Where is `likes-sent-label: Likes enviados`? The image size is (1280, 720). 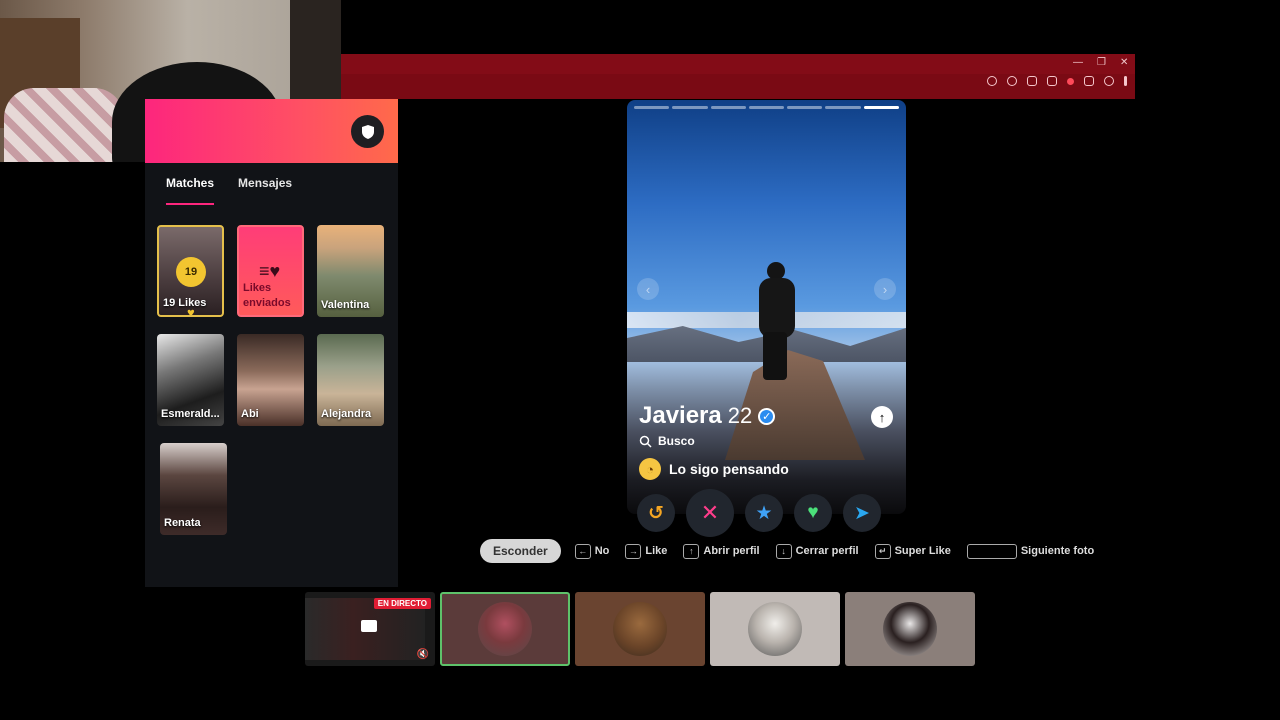 likes-sent-label: Likes enviados is located at coordinates (267, 295).